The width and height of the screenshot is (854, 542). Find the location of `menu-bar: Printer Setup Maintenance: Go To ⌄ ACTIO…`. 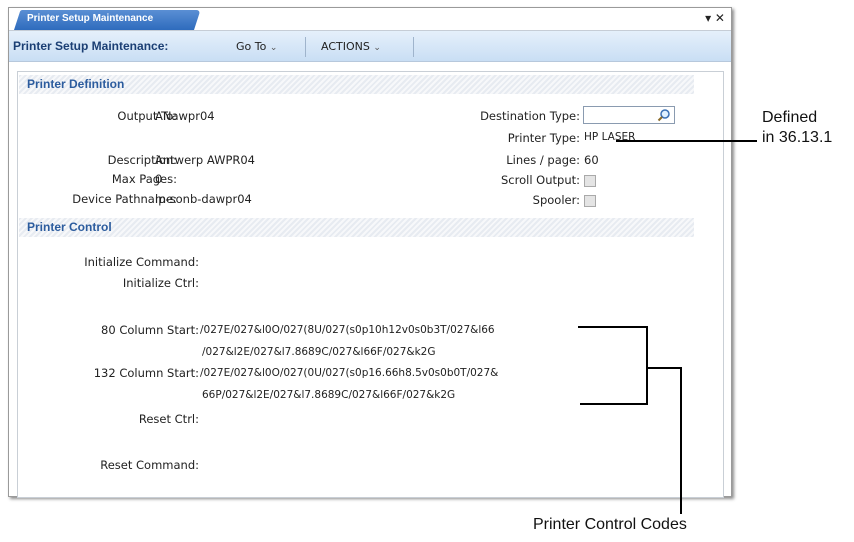

menu-bar: Printer Setup Maintenance: Go To ⌄ ACTIO… is located at coordinates (370, 46).